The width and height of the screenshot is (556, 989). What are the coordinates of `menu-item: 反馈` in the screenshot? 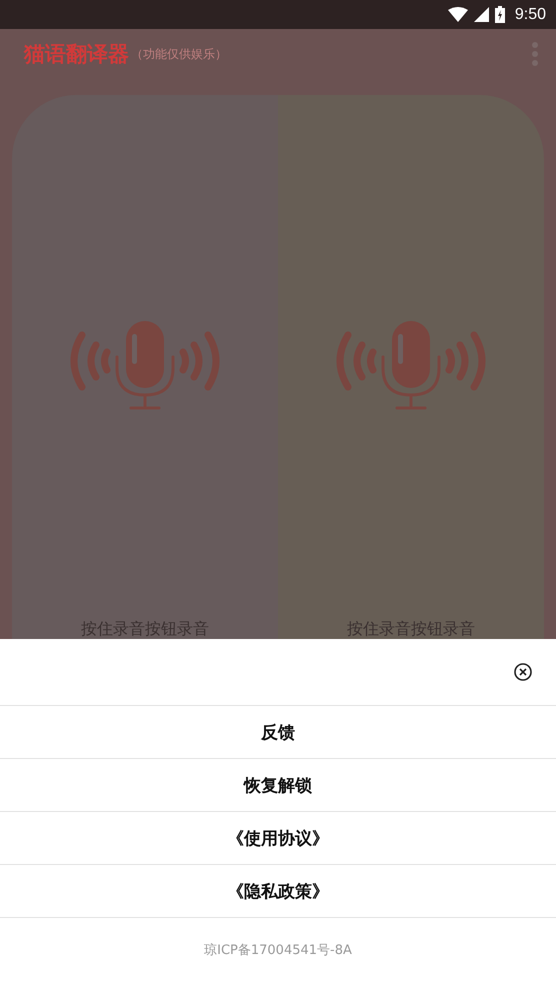 It's located at (278, 732).